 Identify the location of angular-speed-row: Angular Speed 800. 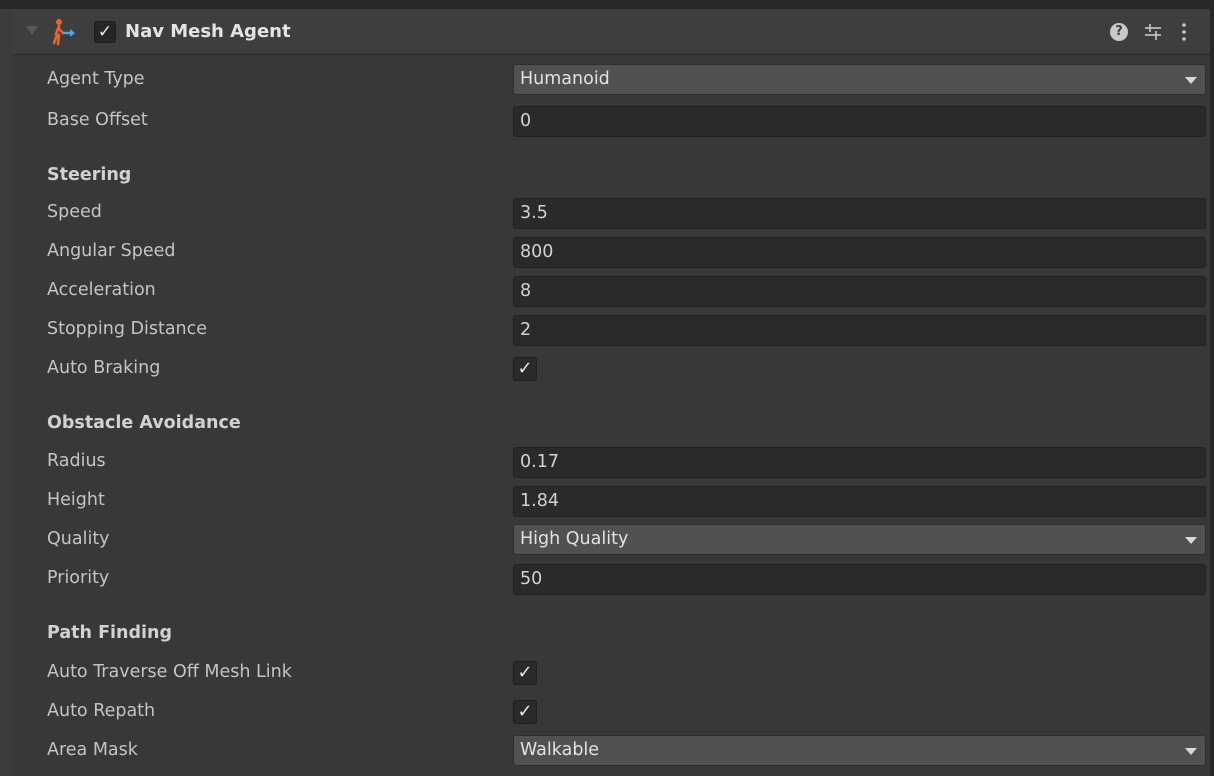
(611, 251).